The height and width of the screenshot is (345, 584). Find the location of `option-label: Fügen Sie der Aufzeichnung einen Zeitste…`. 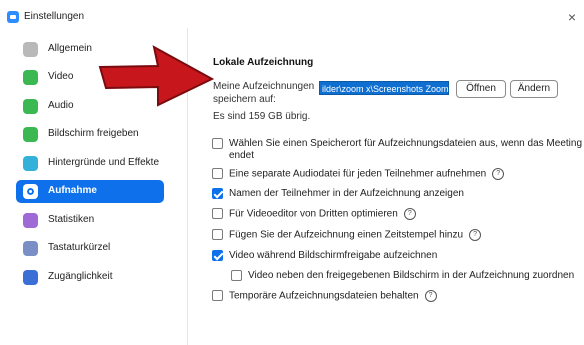

option-label: Fügen Sie der Aufzeichnung einen Zeitste… is located at coordinates (346, 235).